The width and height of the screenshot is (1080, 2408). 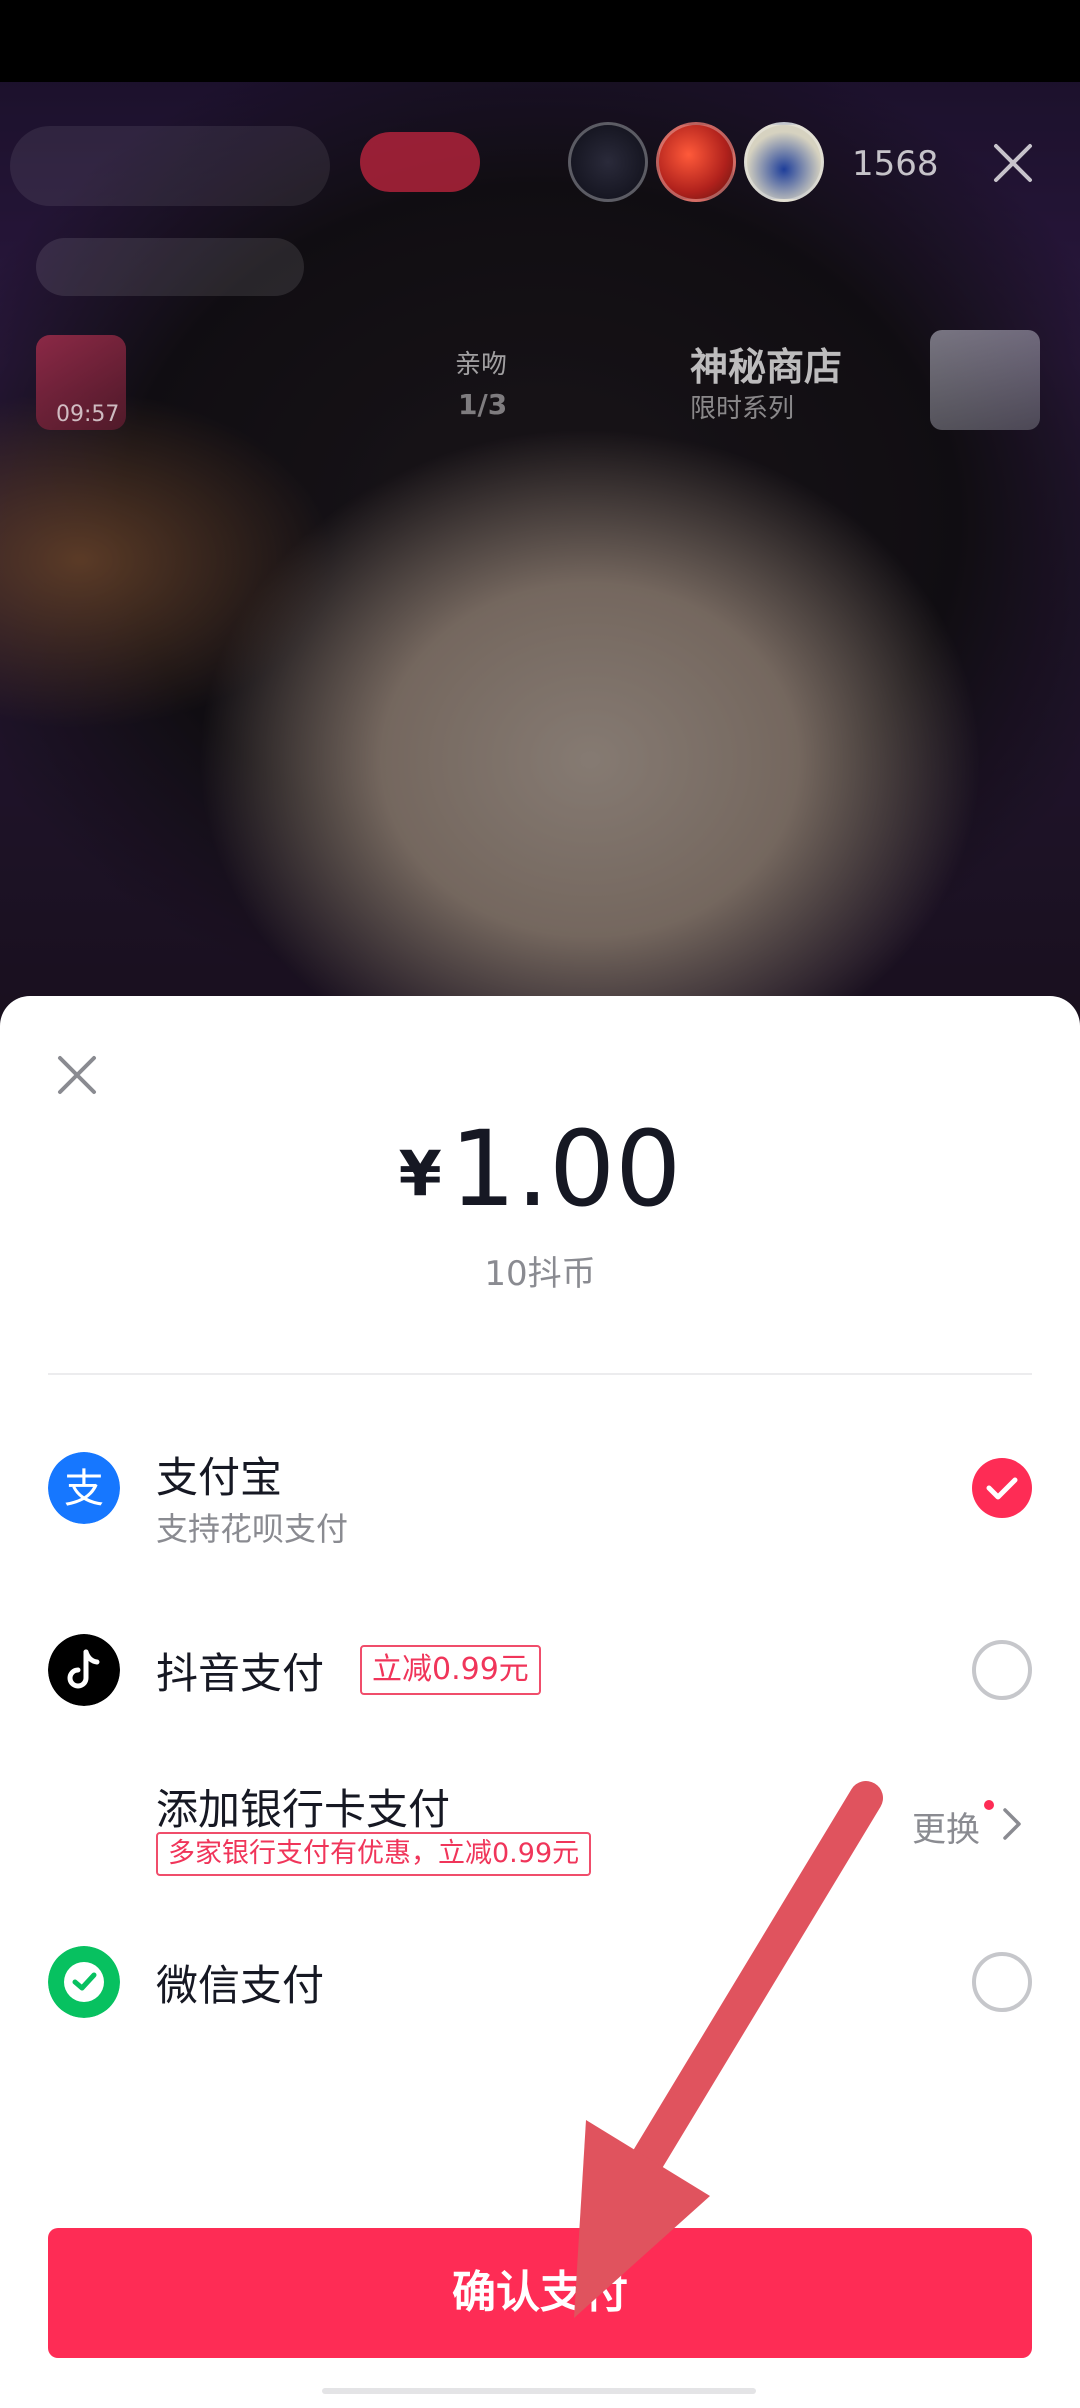 What do you see at coordinates (565, 1169) in the screenshot?
I see `amount-value: 1.00` at bounding box center [565, 1169].